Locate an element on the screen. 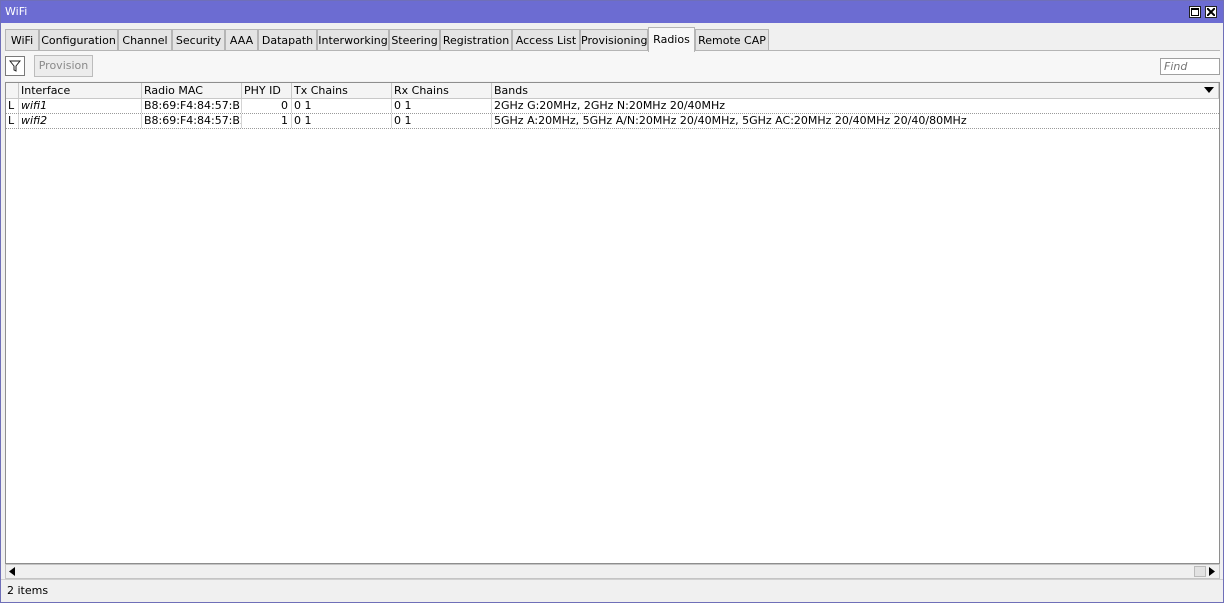  scroll-right-icon is located at coordinates (1212, 571).